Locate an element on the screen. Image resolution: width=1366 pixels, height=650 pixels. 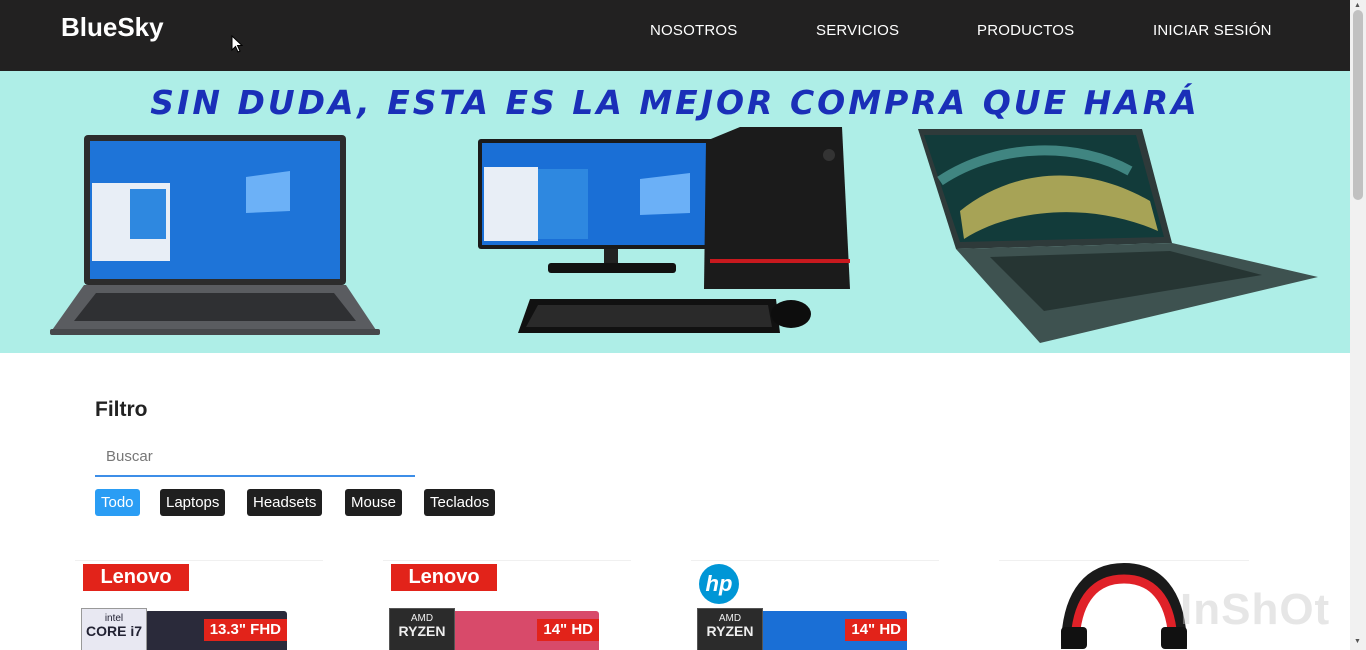
processor-badge: intel CORE i7 is located at coordinates (114, 629).